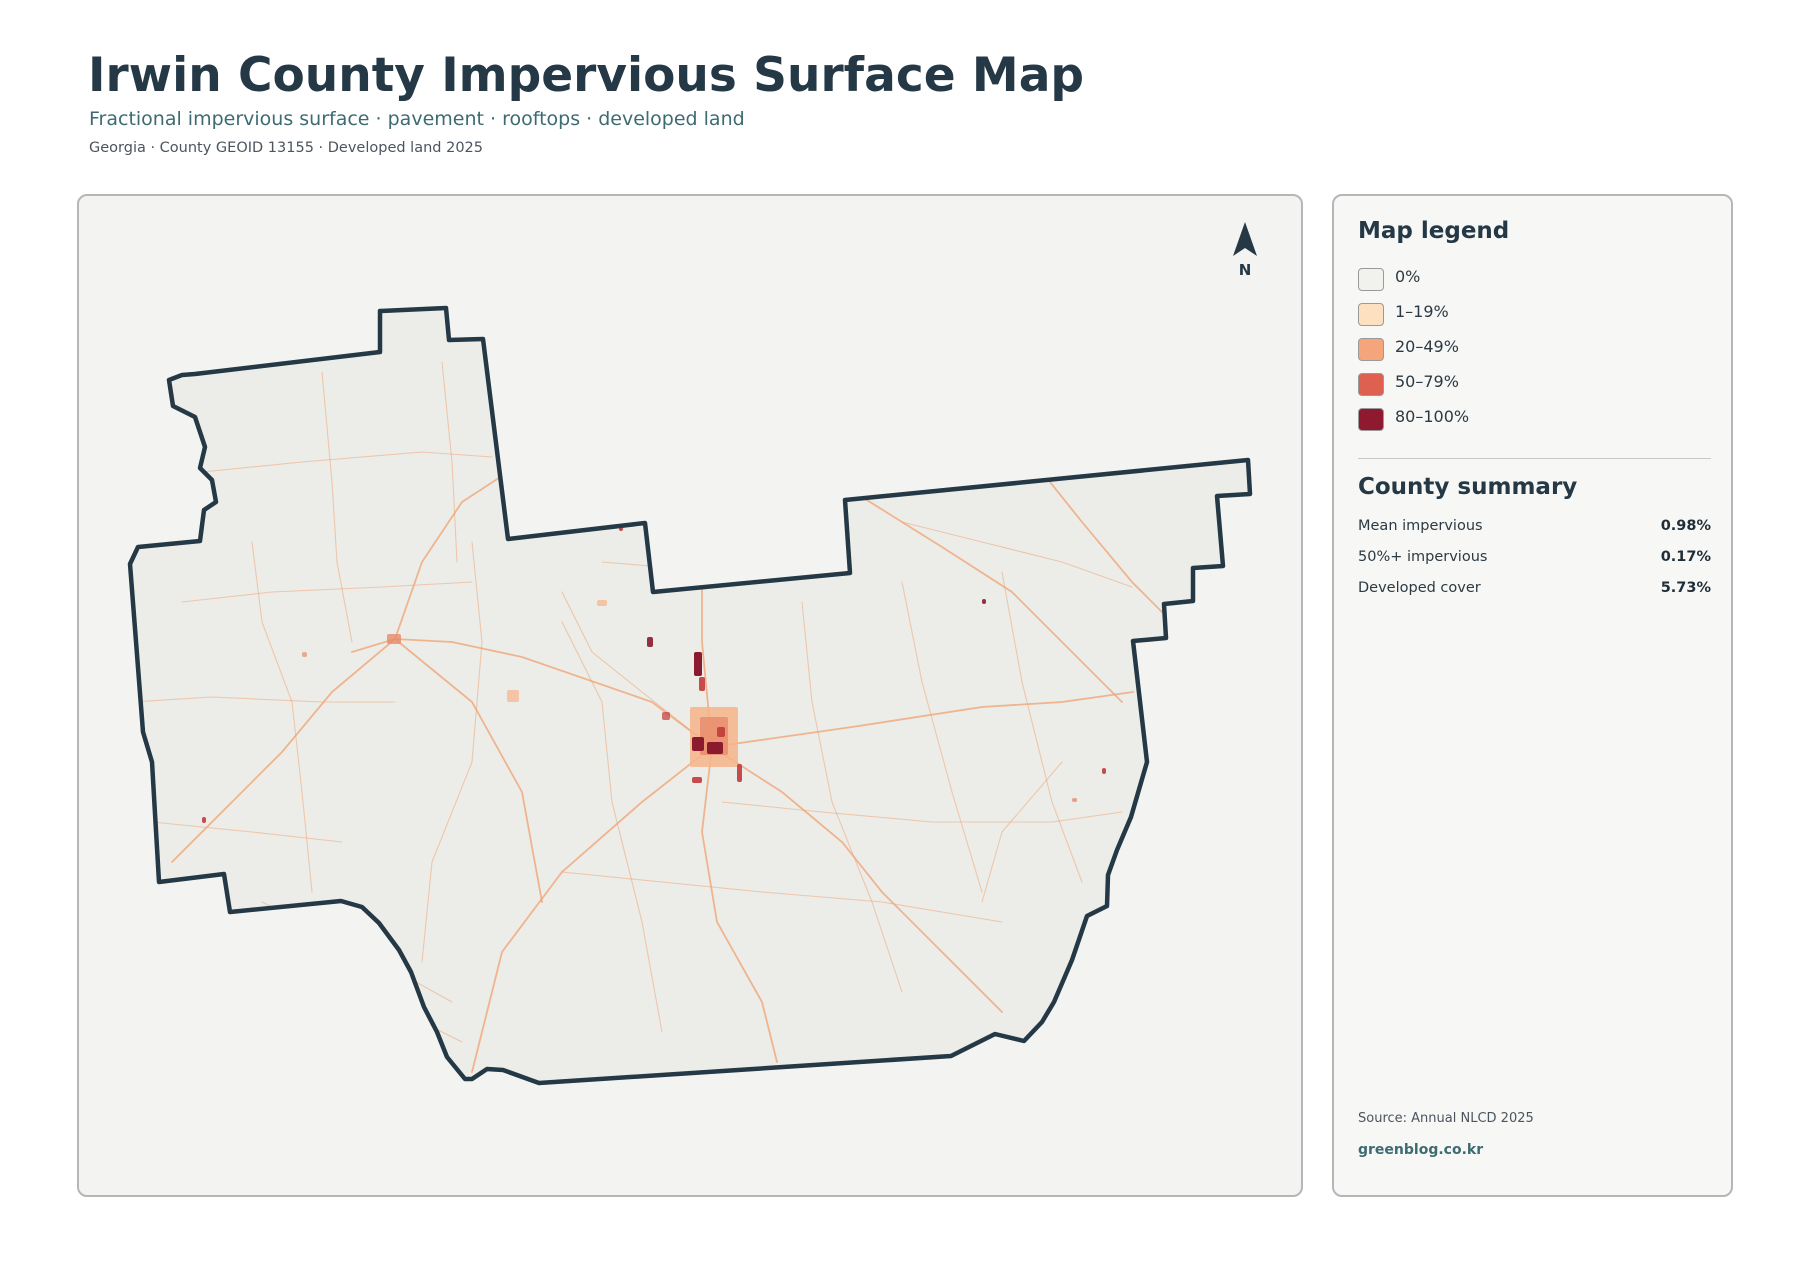 This screenshot has height=1273, width=1800. What do you see at coordinates (1434, 231) in the screenshot?
I see `legend-title: Map legend` at bounding box center [1434, 231].